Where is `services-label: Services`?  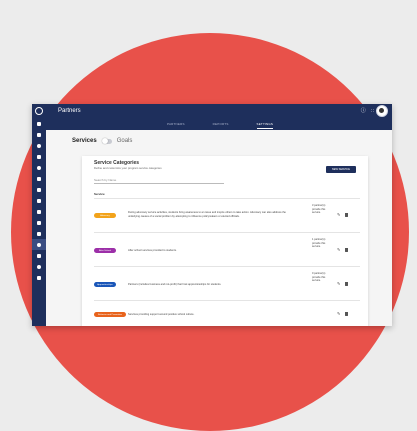
services-label: Services is located at coordinates (84, 141).